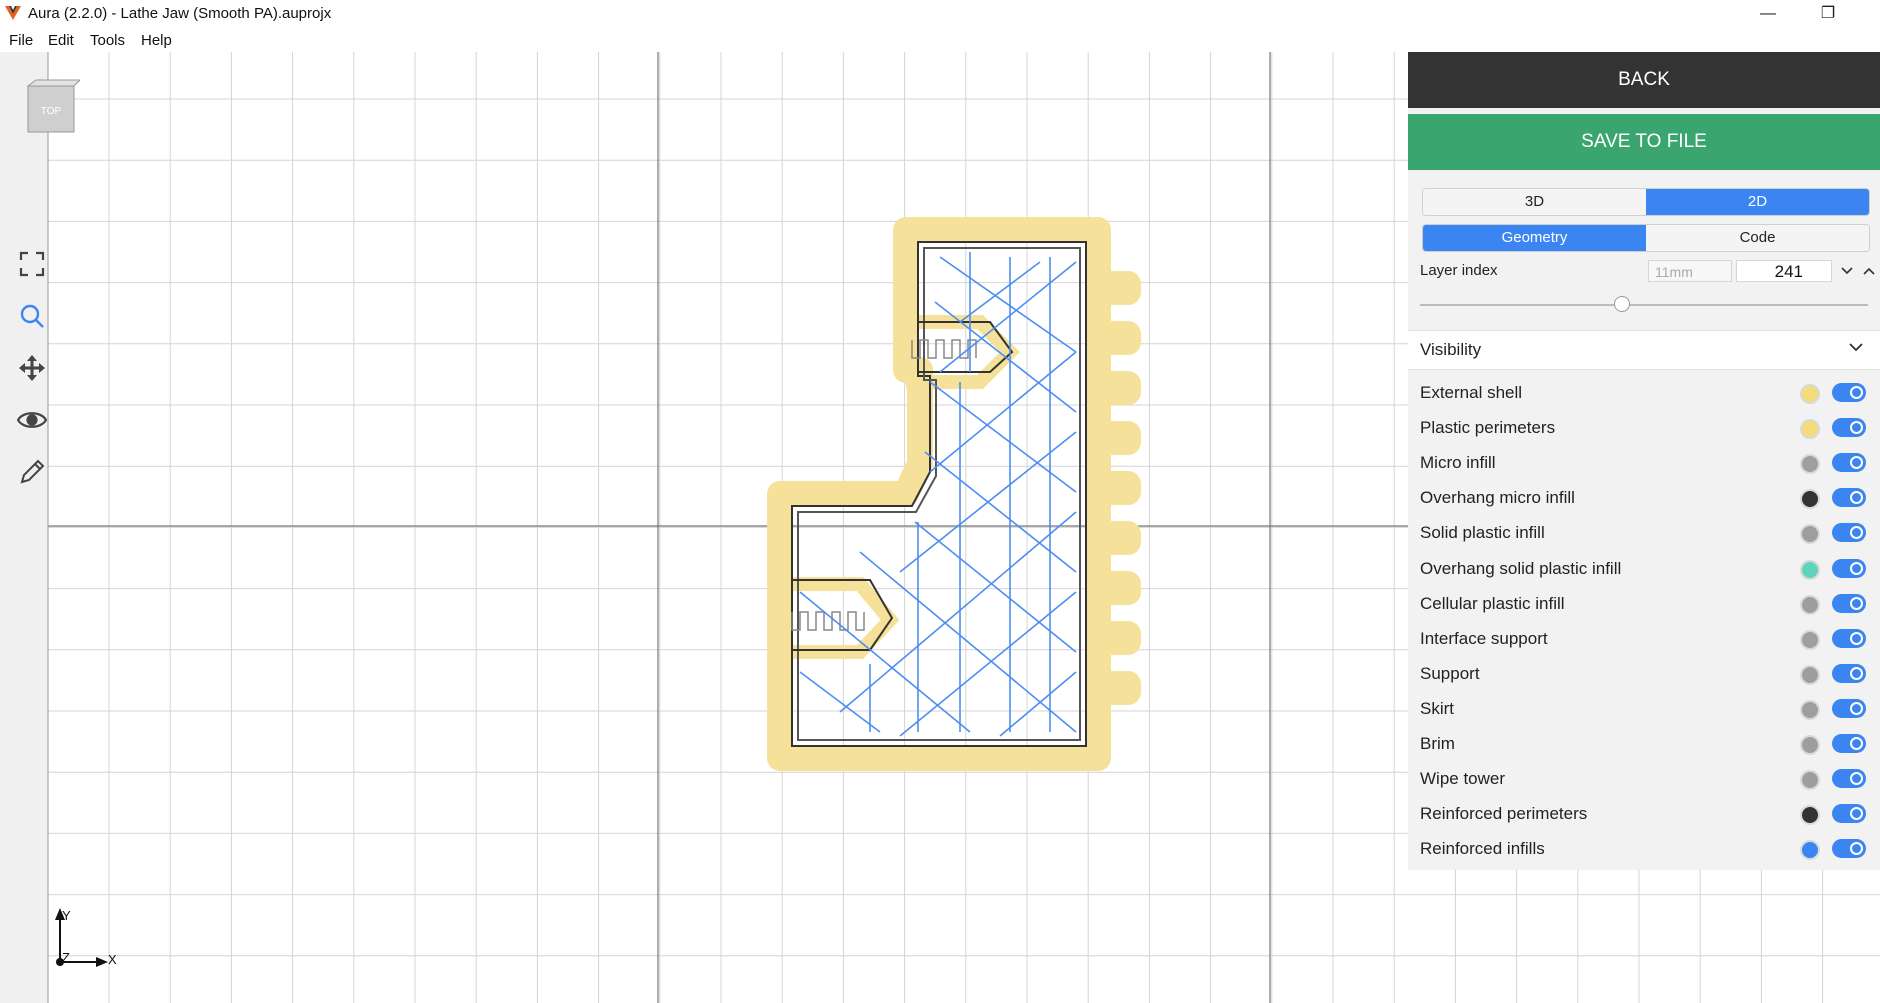  What do you see at coordinates (1644, 778) in the screenshot?
I see `visibility-row-wipe-tower: Wipe tower` at bounding box center [1644, 778].